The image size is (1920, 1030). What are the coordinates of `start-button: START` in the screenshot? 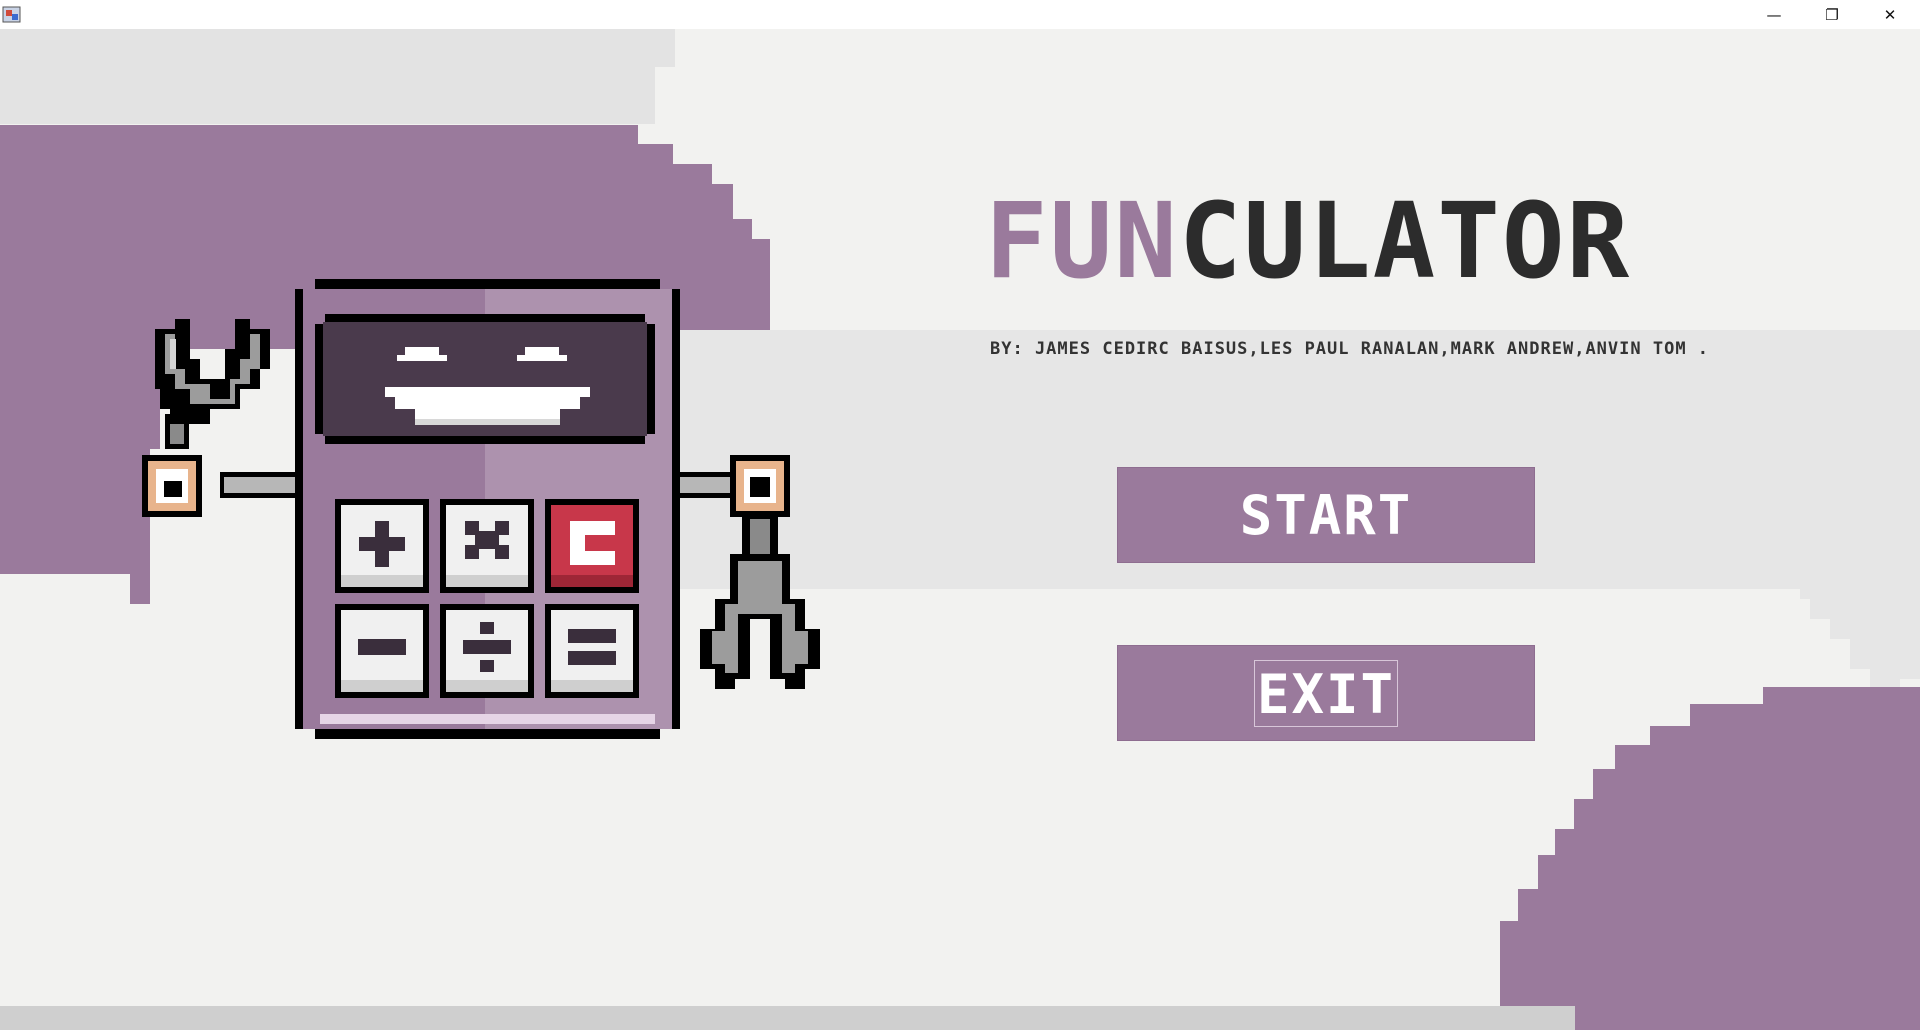 It's located at (1326, 515).